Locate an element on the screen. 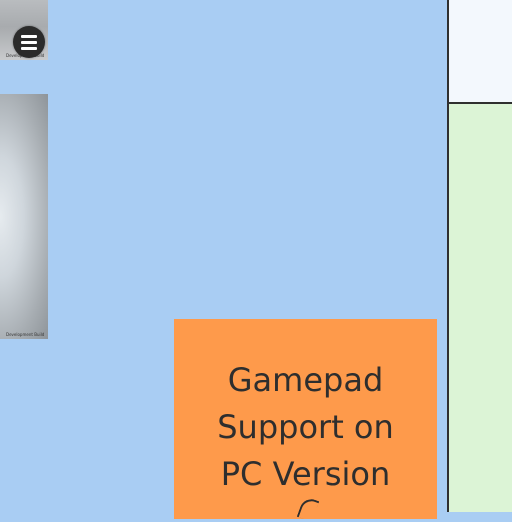 Image resolution: width=512 pixels, height=522 pixels. side-panel-bottom is located at coordinates (480, 308).